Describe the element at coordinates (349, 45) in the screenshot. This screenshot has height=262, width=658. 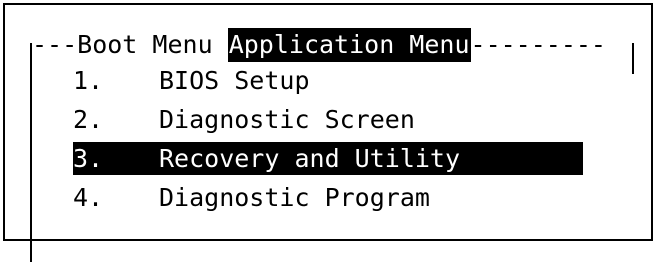
I see `tab-application-menu: Application Menu` at that location.